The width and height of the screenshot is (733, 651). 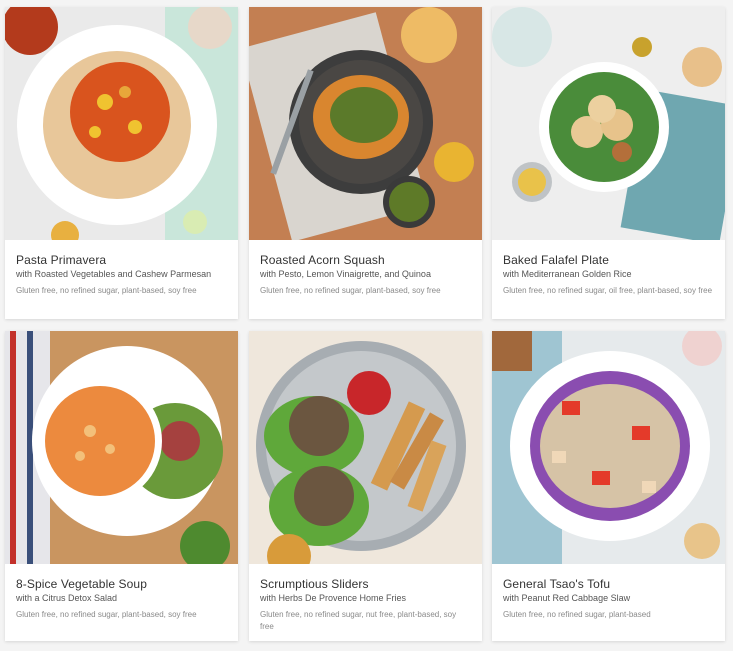 I want to click on recipe-photo-roasted-acorn-squash, so click(x=365, y=123).